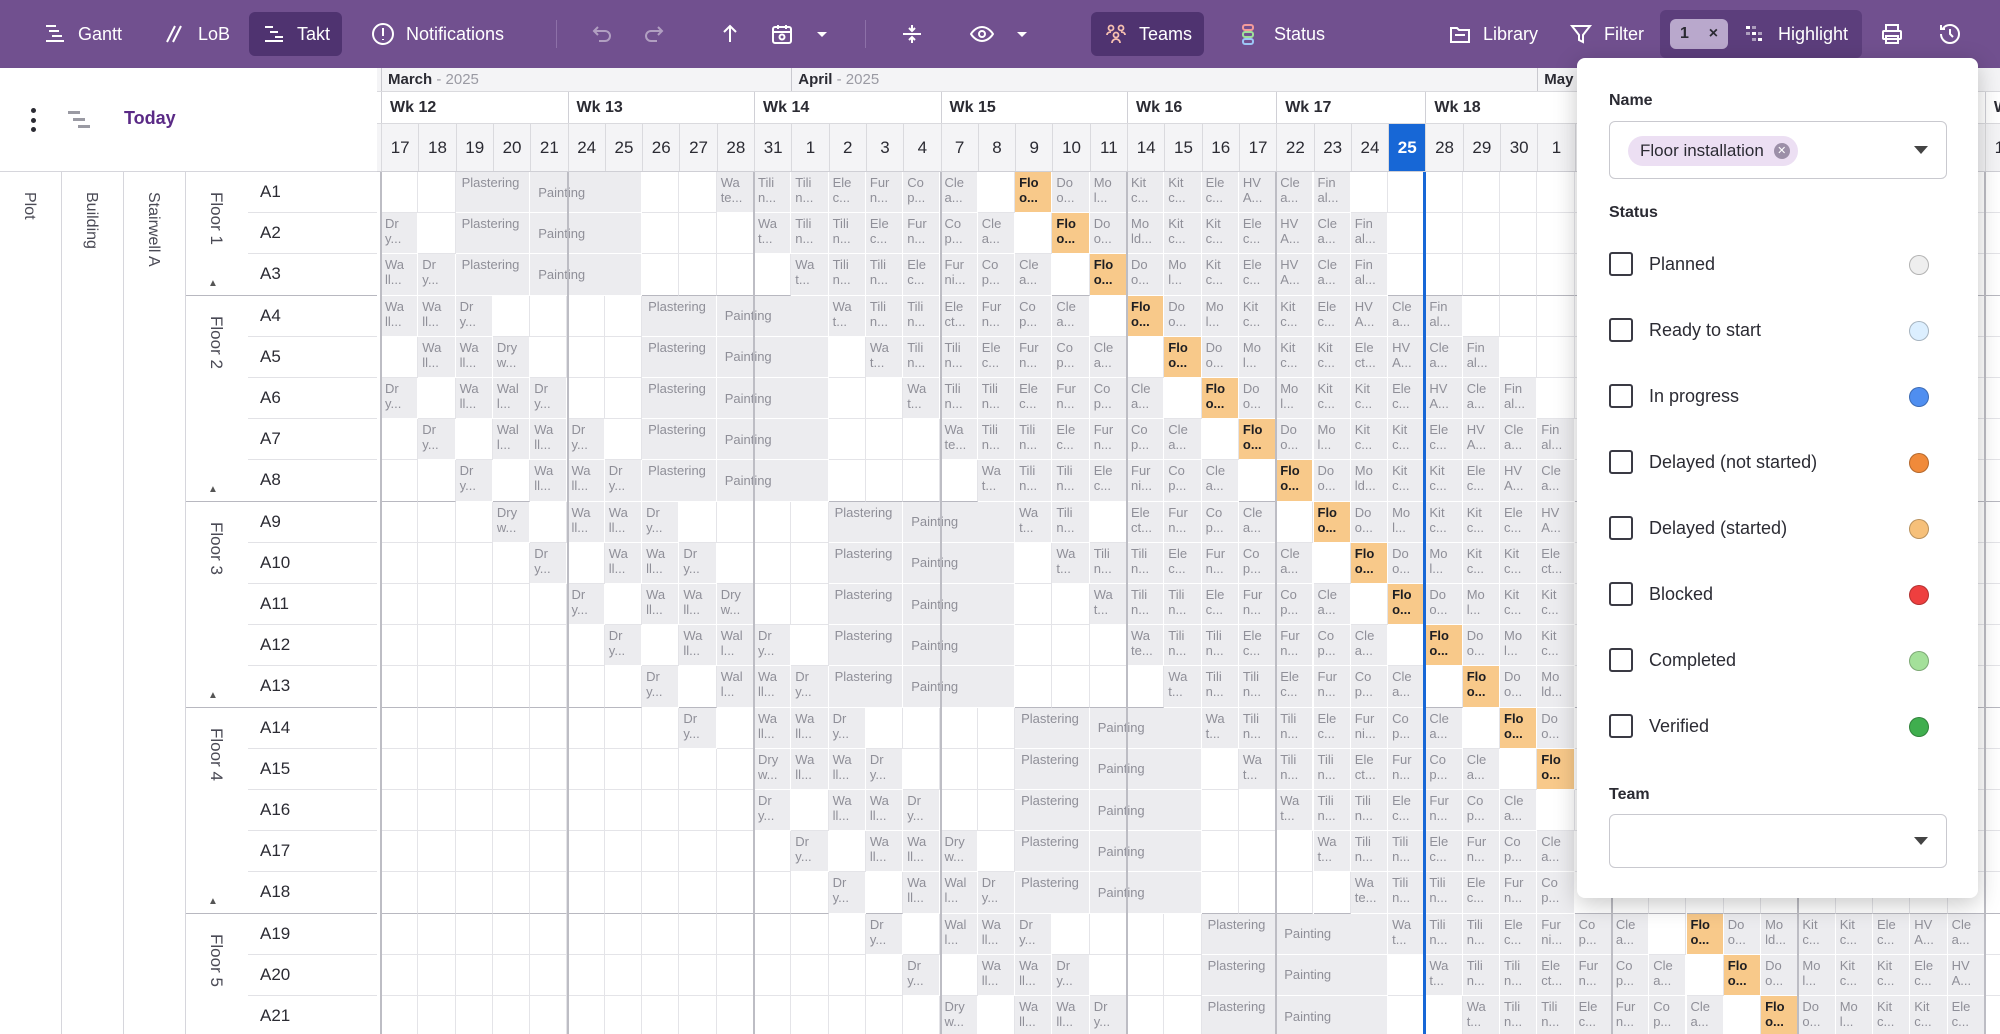  What do you see at coordinates (312, 975) in the screenshot?
I see `unit-row: A20` at bounding box center [312, 975].